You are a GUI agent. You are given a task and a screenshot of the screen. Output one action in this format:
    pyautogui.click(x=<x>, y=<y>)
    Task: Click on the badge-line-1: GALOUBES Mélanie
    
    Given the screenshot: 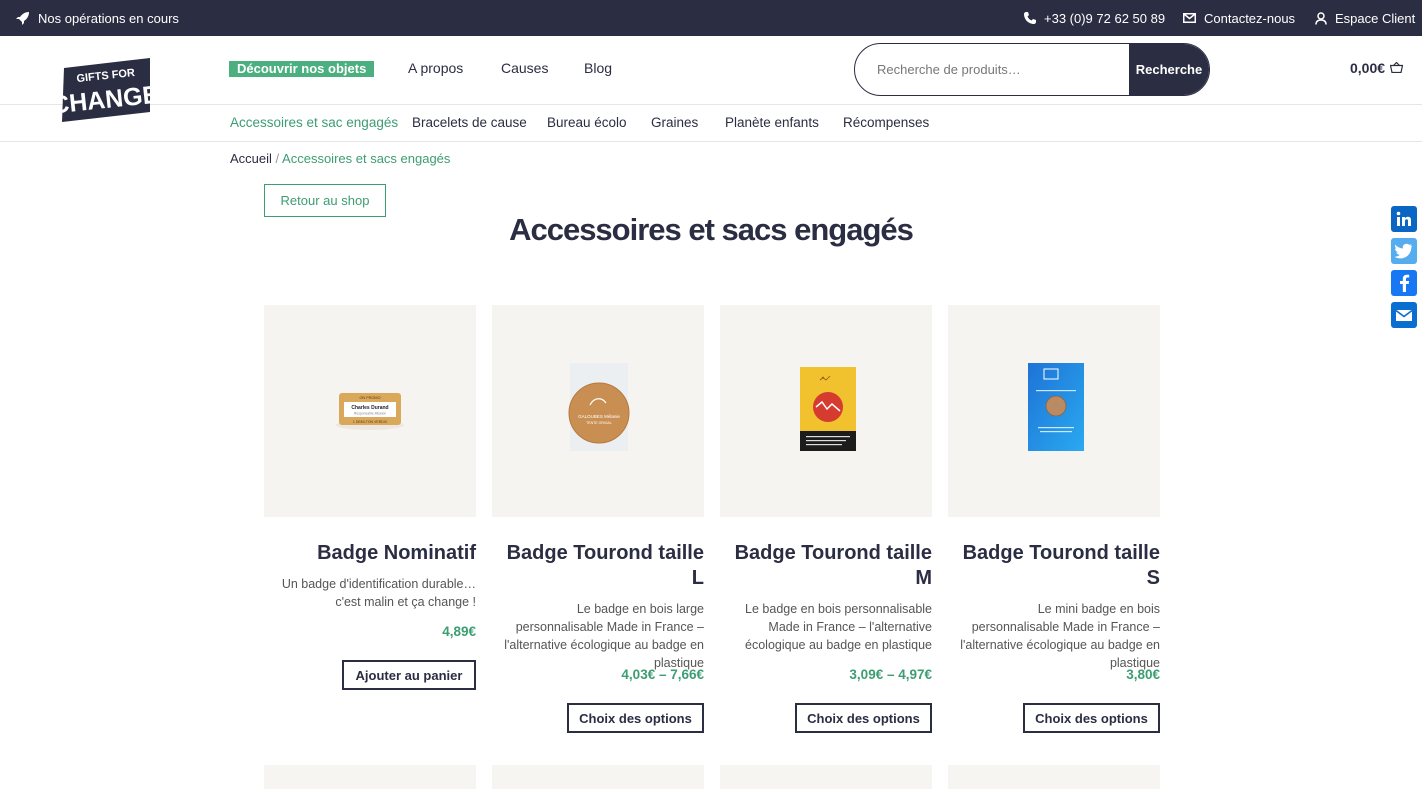 What is the action you would take?
    pyautogui.click(x=599, y=416)
    